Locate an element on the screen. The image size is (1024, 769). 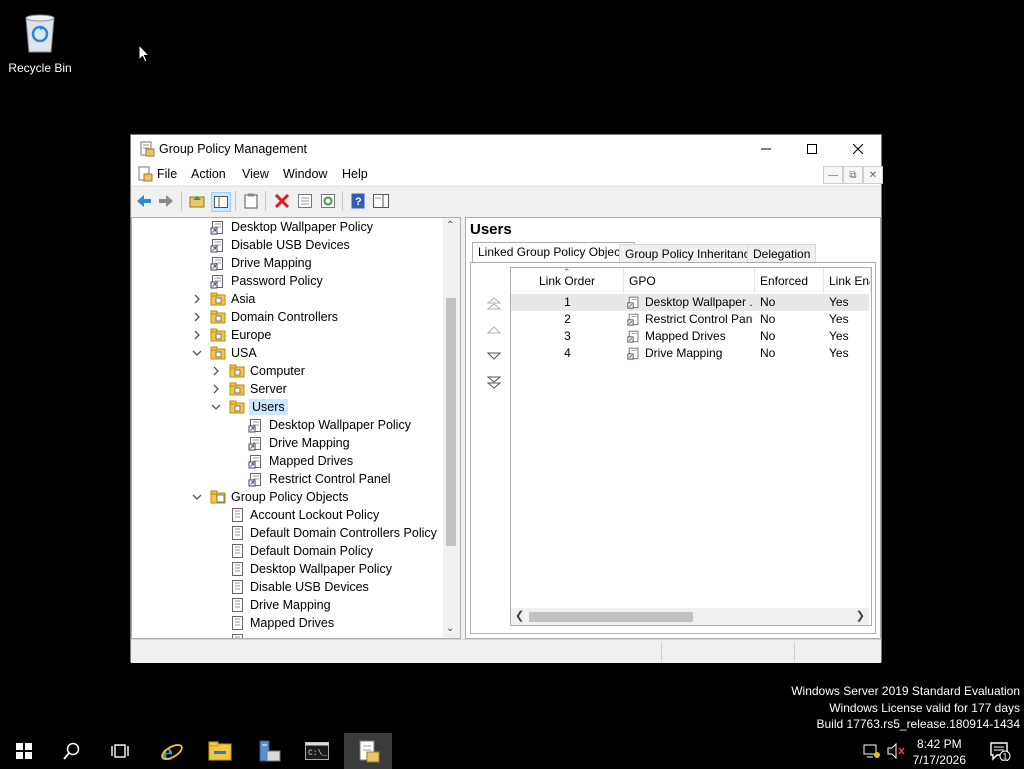
tree-item-default-domain-policy: Default Domain Policy is located at coordinates (301, 551).